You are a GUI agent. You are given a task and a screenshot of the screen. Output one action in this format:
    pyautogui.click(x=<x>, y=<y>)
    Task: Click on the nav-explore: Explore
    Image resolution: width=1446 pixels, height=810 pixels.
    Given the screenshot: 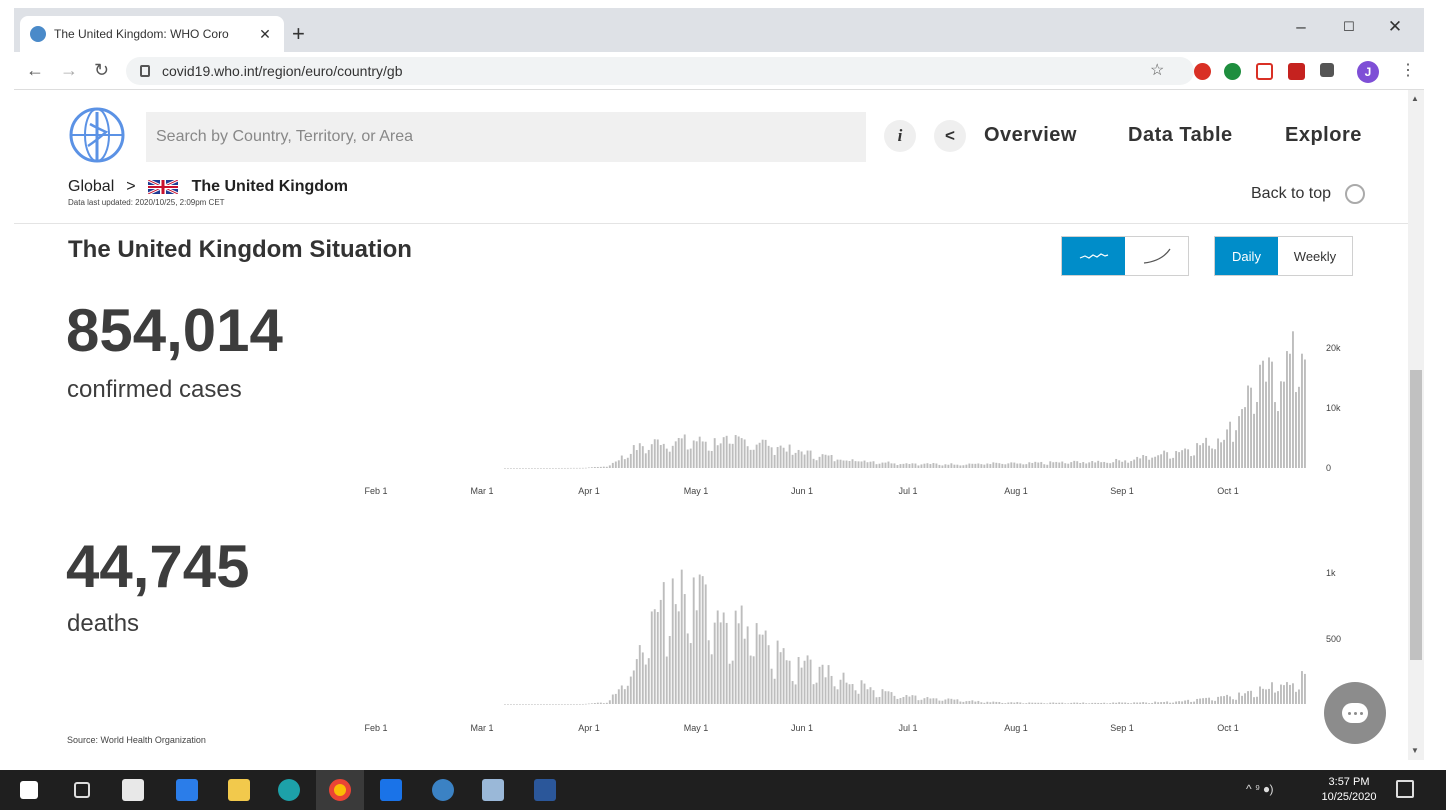 What is the action you would take?
    pyautogui.click(x=1323, y=135)
    